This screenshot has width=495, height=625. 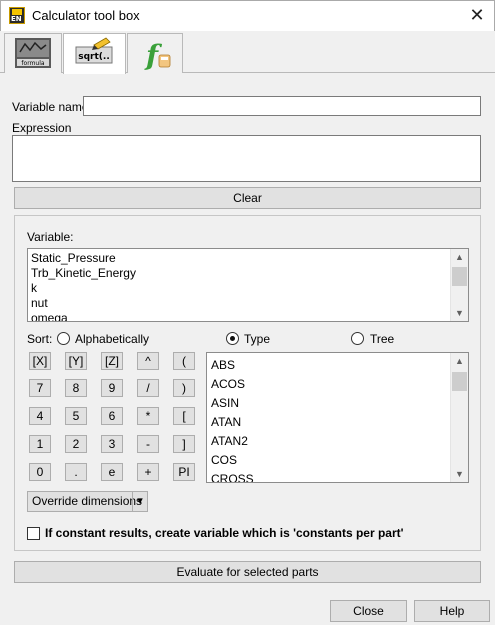 I want to click on app-icon: EN, so click(x=17, y=15).